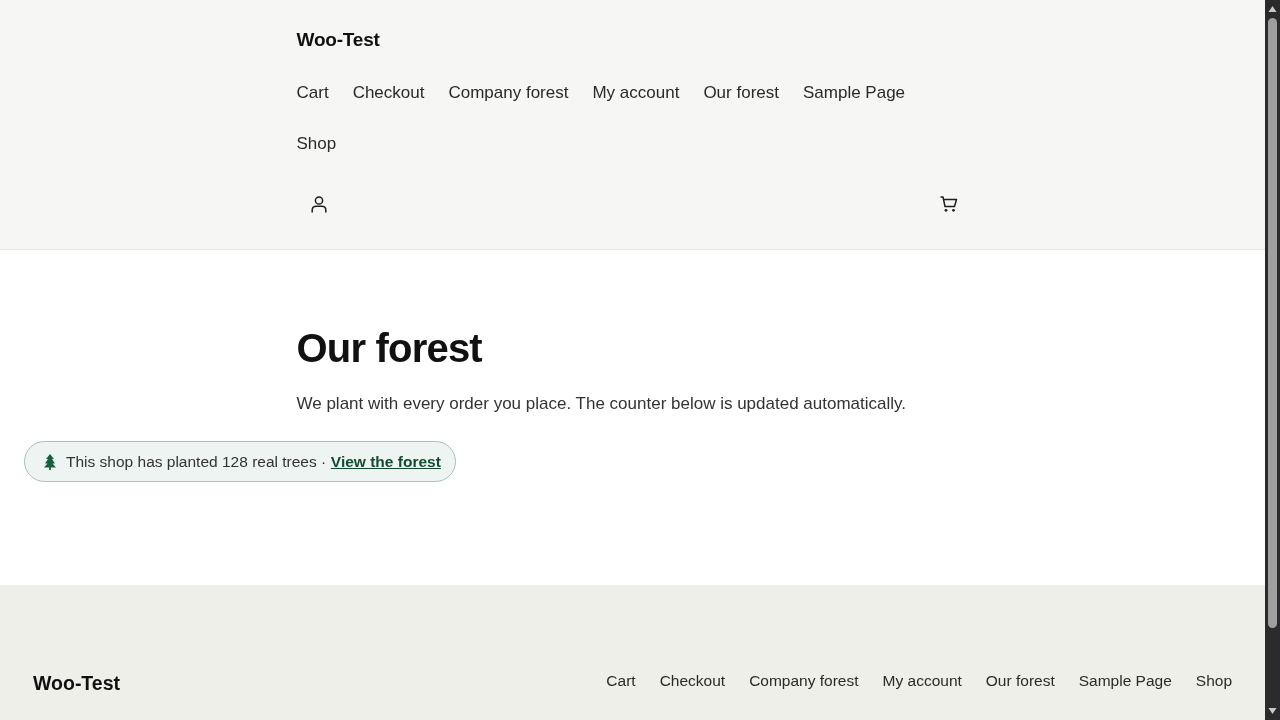  What do you see at coordinates (77, 683) in the screenshot?
I see `footer-site-title-link: Woo-Test` at bounding box center [77, 683].